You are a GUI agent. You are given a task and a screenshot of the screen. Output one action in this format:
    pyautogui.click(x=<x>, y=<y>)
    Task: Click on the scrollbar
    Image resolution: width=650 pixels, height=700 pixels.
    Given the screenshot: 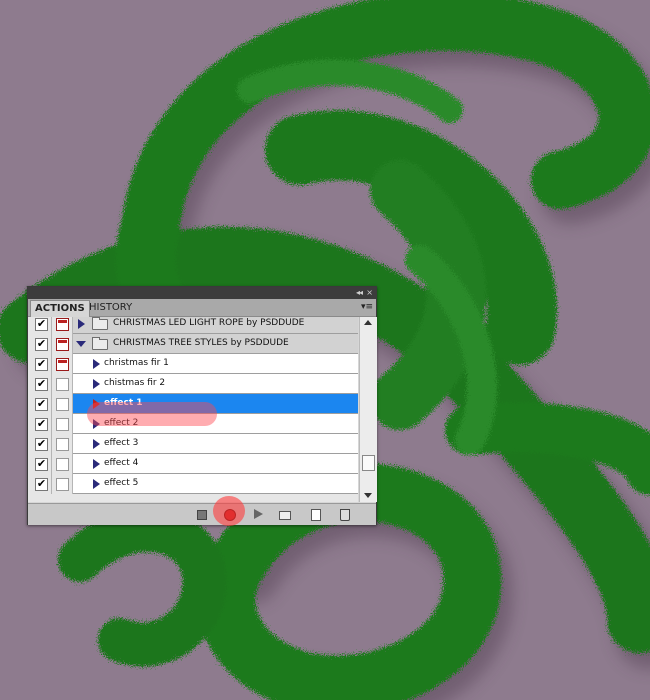 What is the action you would take?
    pyautogui.click(x=368, y=409)
    